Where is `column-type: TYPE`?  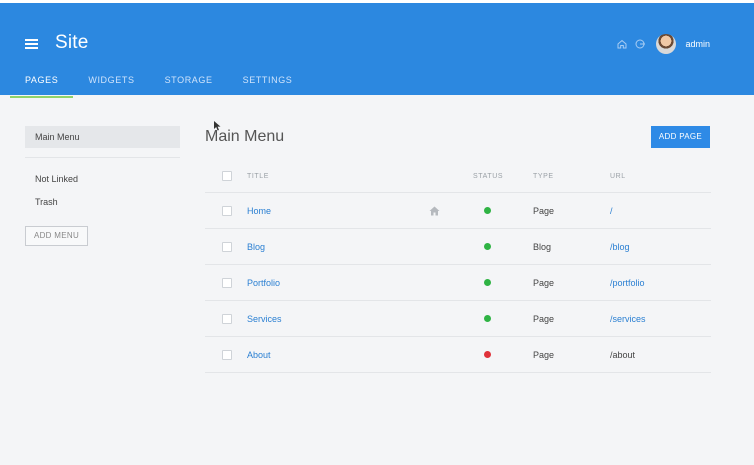 column-type: TYPE is located at coordinates (543, 176).